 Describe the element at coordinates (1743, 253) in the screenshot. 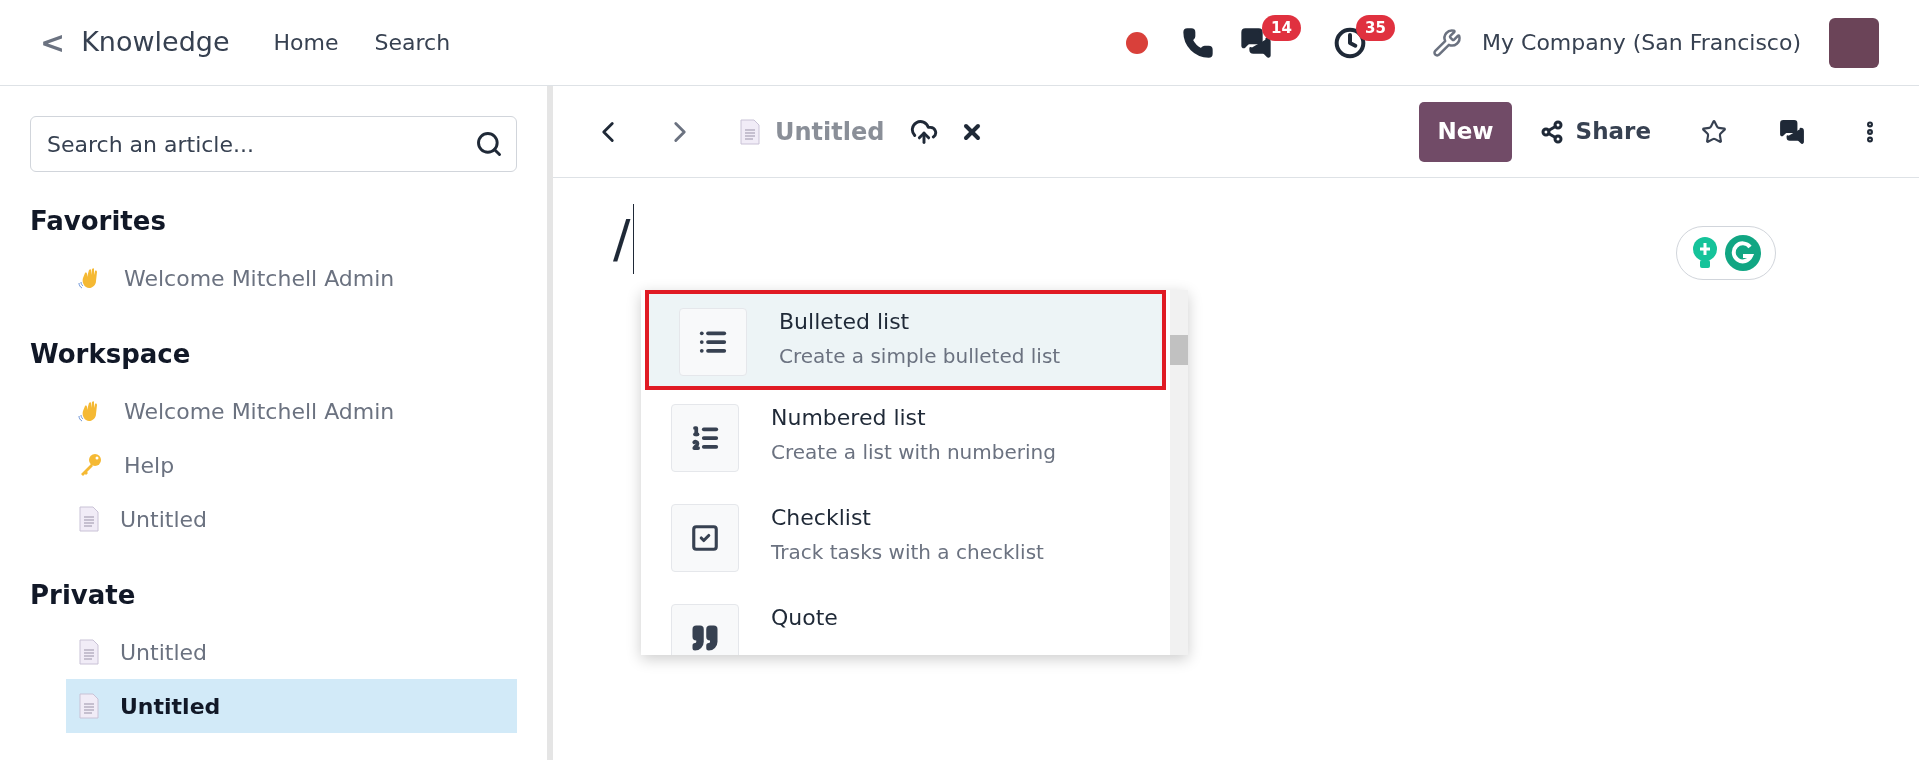

I see `g-logo-icon` at that location.